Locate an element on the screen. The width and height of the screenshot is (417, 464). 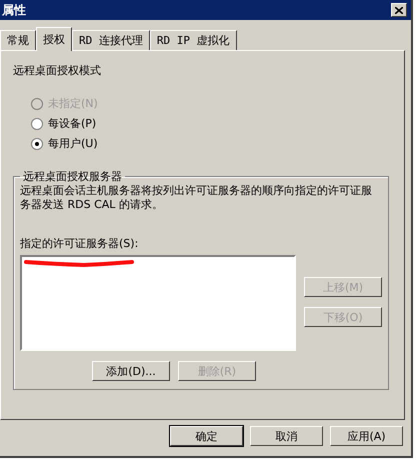
list-label: 指定的许可证服务器(S): is located at coordinates (80, 243).